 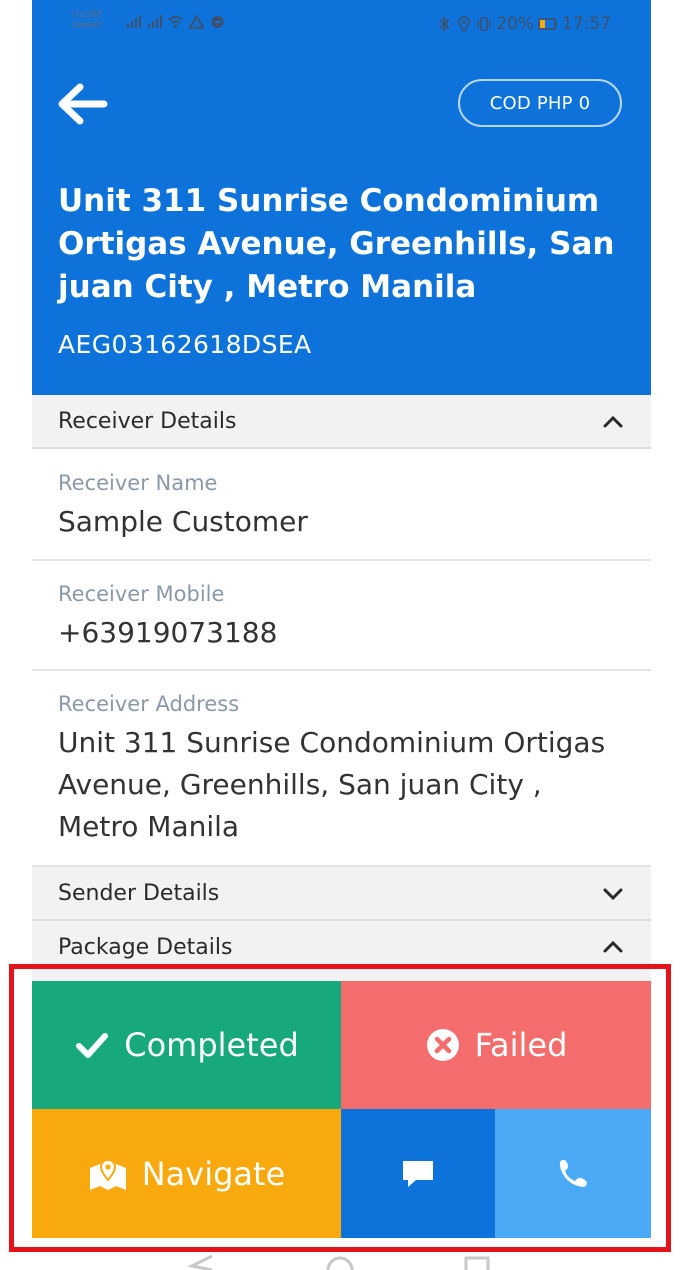 I want to click on field-label: Receiver Mobile, so click(x=141, y=594).